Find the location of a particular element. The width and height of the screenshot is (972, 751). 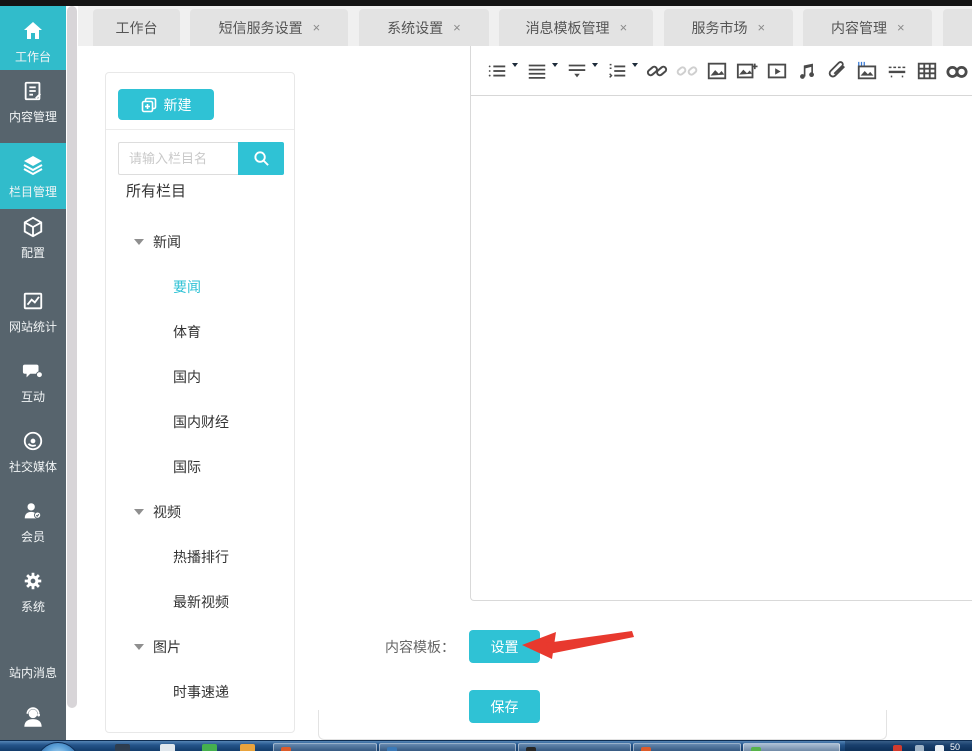

tree-node-news: 新闻 is located at coordinates (200, 241).